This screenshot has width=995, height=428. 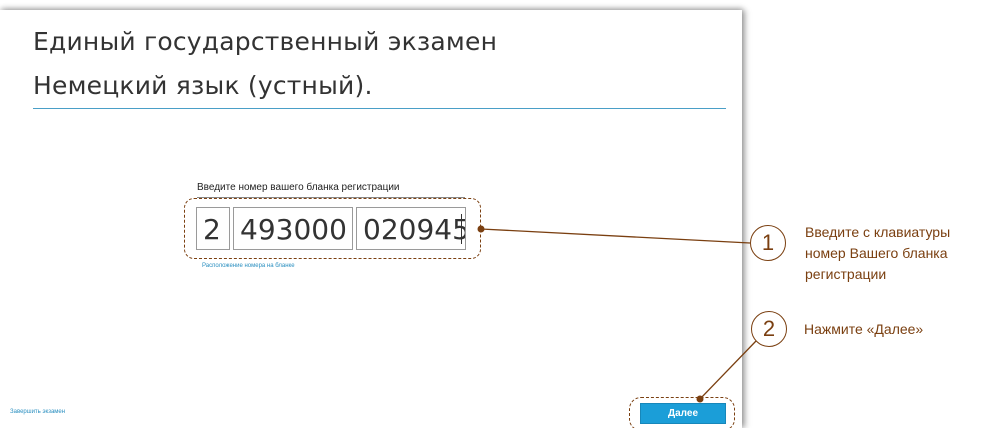 What do you see at coordinates (769, 329) in the screenshot?
I see `step-2-badge: 2` at bounding box center [769, 329].